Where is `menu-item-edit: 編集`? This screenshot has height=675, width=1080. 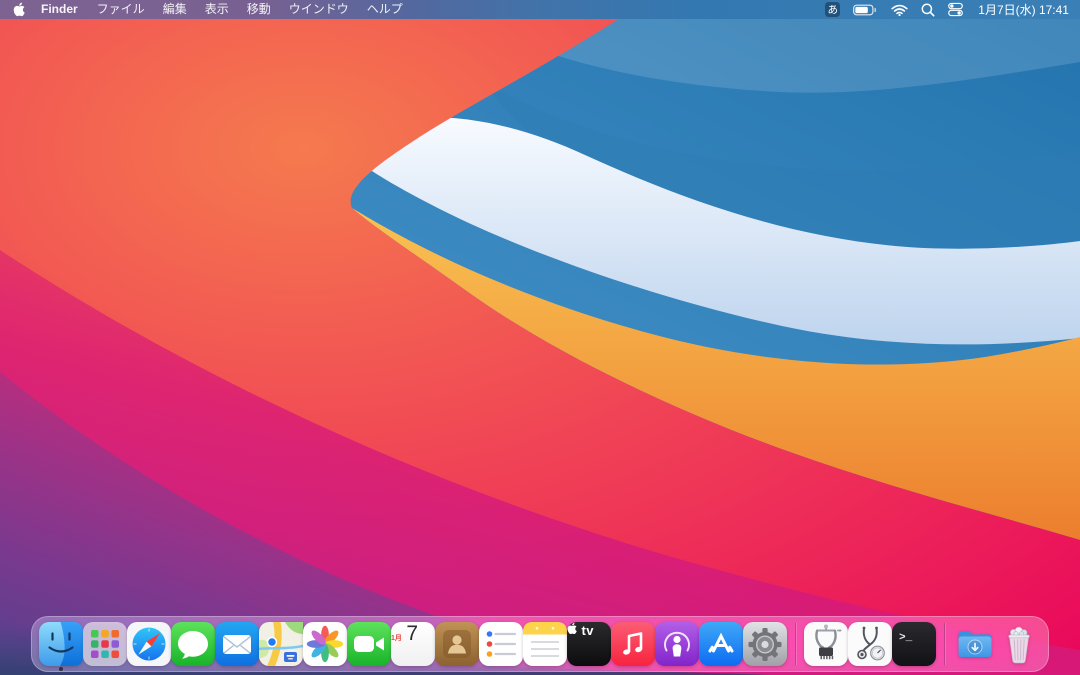
menu-item-edit: 編集 is located at coordinates (175, 9).